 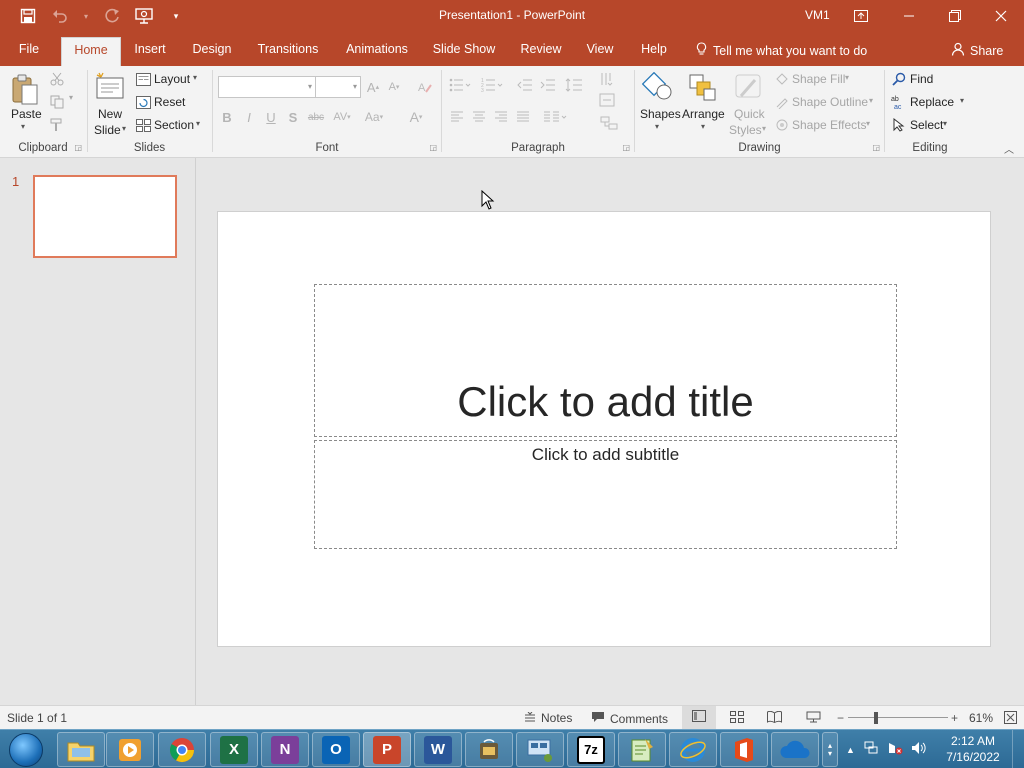 I want to click on paste-dropdown-icon: ▾, so click(x=23, y=126).